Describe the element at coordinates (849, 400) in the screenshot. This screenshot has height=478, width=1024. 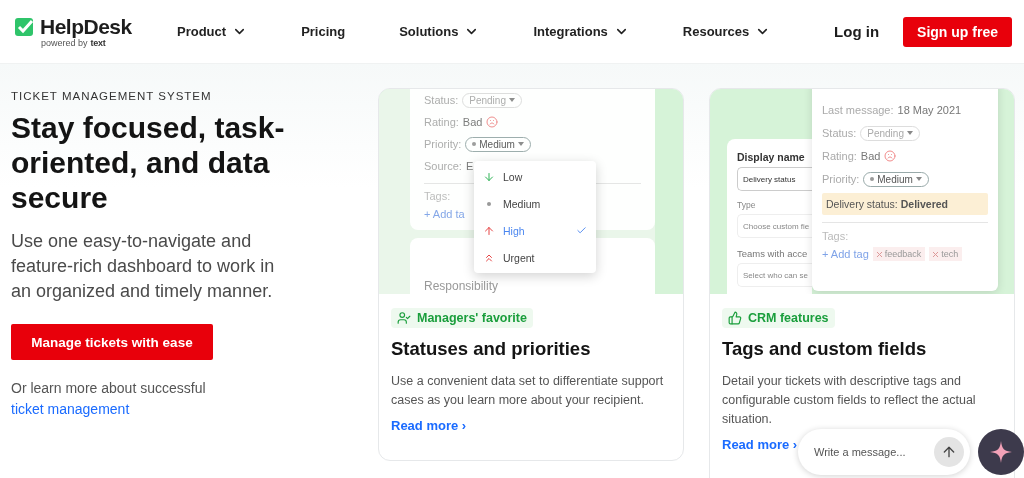
I see `card-description: Detail your tickets with descriptive tags and configurable custom fields to reflect the actual situation.` at that location.